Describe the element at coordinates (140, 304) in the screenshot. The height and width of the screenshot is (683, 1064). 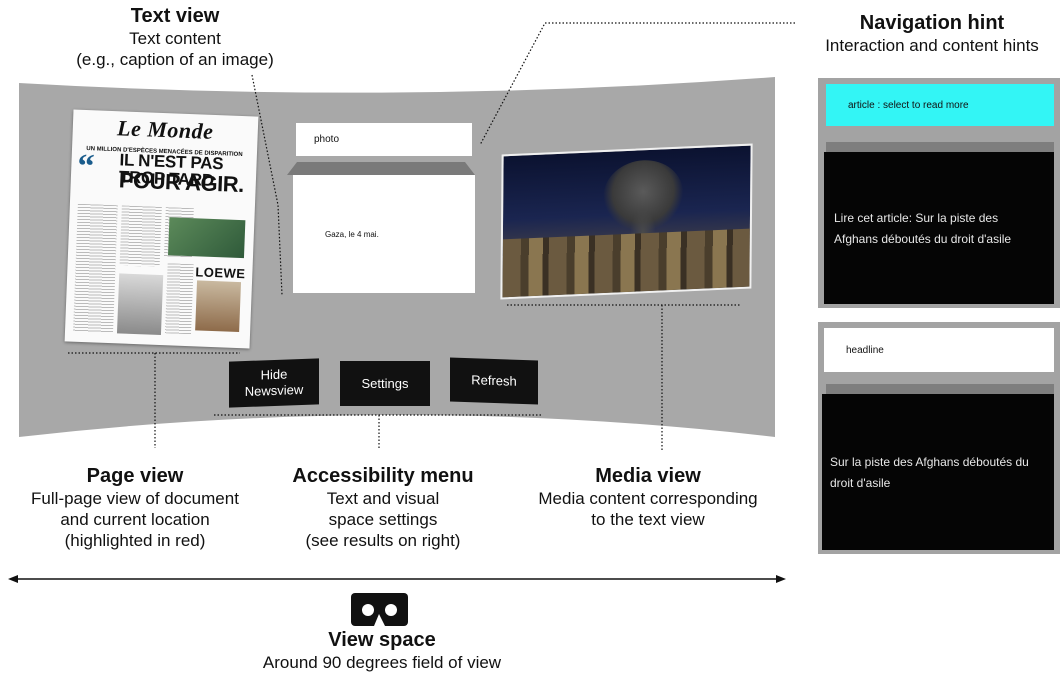
I see `newspaper-portrait-photo` at that location.